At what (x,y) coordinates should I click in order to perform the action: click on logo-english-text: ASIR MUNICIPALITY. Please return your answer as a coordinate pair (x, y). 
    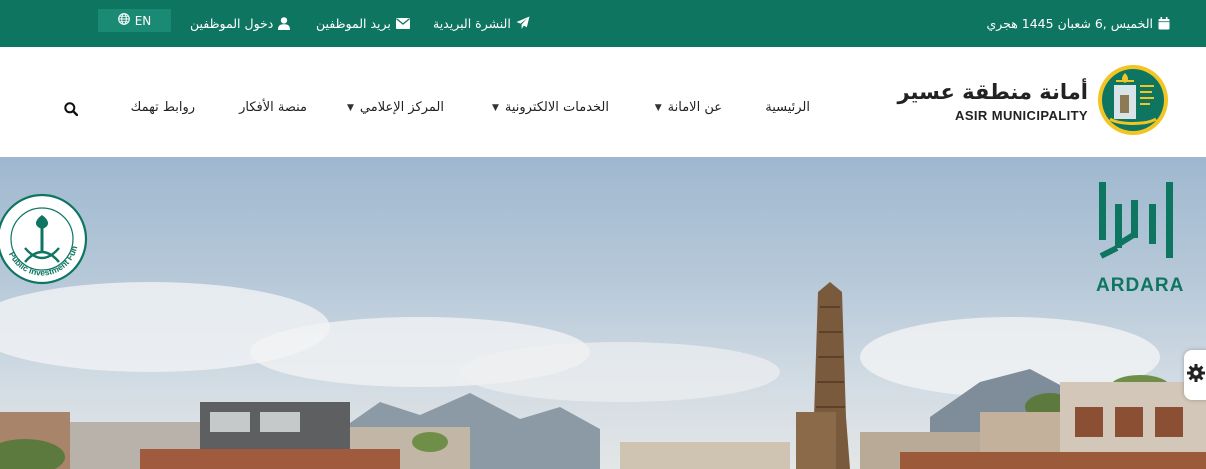
    Looking at the image, I should click on (1021, 115).